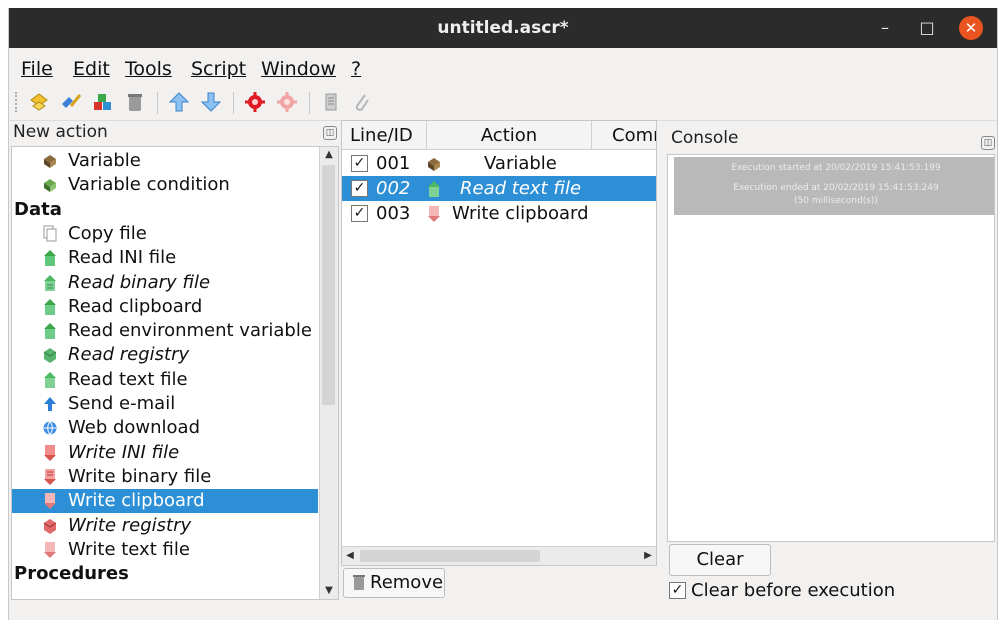 Image resolution: width=1000 pixels, height=632 pixels. Describe the element at coordinates (677, 590) in the screenshot. I see `clear-before-execution-checkbox: ✓` at that location.